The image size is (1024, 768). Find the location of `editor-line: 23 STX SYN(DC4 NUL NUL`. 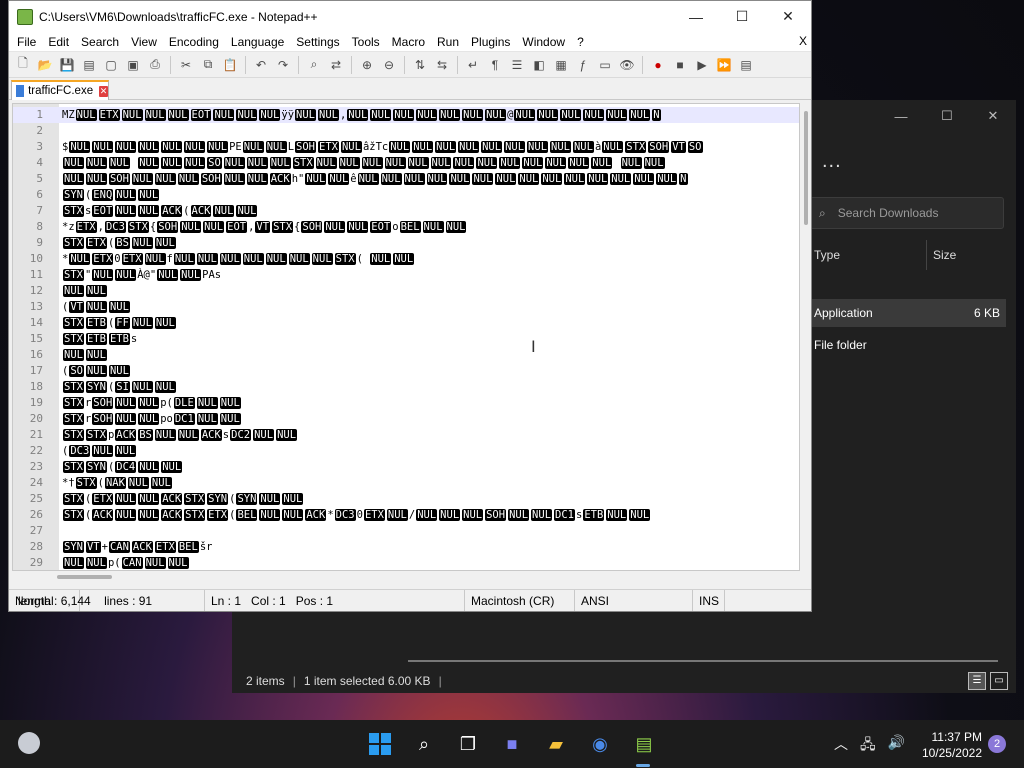

editor-line: 23 STX SYN(DC4 NUL NUL is located at coordinates (406, 467).